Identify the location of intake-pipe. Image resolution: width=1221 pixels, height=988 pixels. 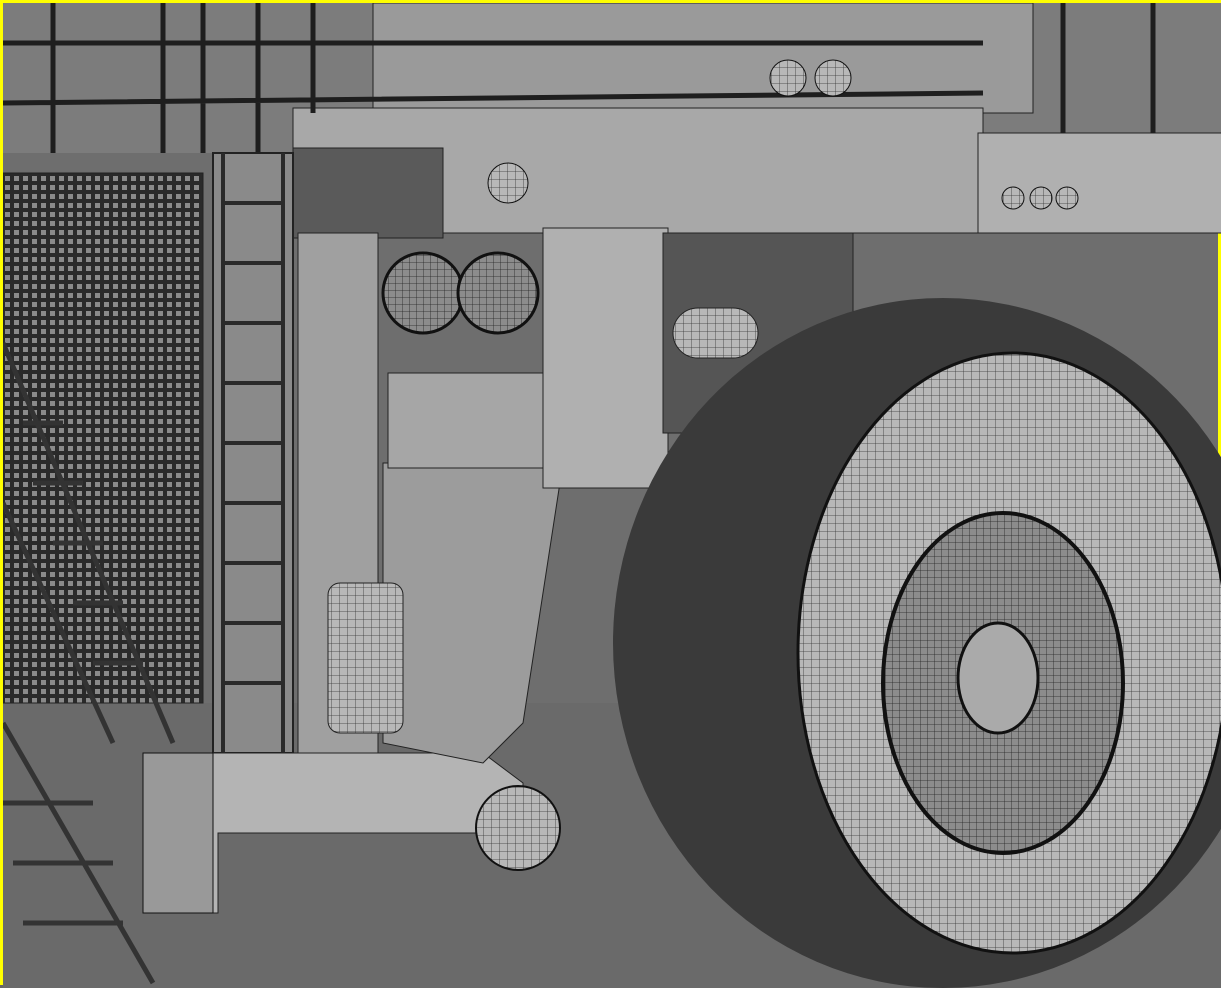
(715, 333).